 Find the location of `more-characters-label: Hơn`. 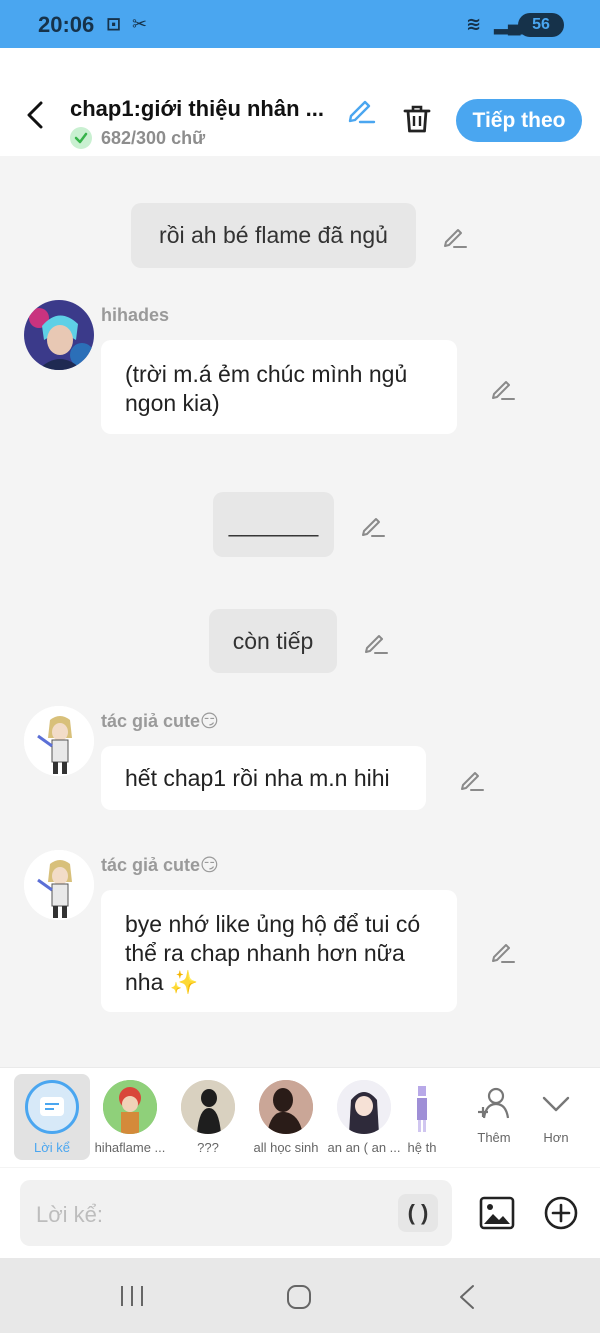

more-characters-label: Hơn is located at coordinates (556, 1137).